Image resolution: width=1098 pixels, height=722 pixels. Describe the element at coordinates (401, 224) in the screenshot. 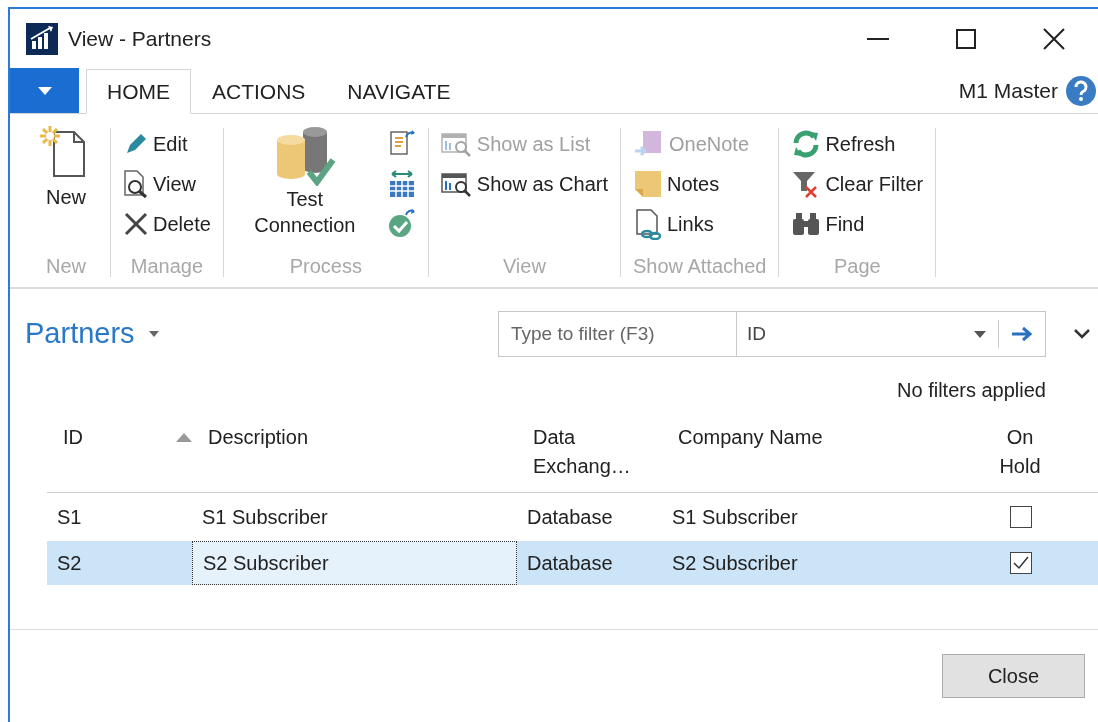

I see `check-circle-icon` at that location.